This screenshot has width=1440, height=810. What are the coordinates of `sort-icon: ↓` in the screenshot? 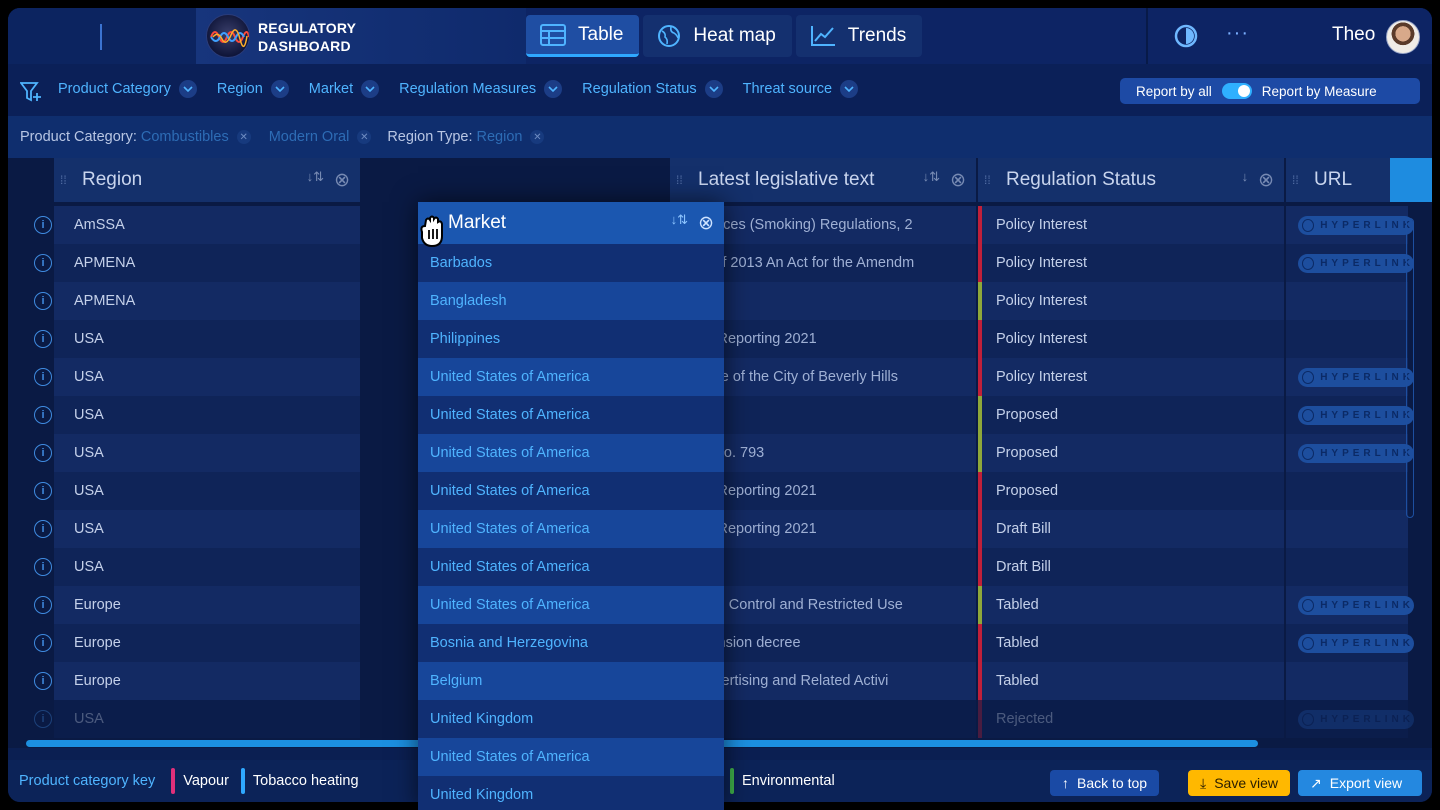 It's located at (1245, 180).